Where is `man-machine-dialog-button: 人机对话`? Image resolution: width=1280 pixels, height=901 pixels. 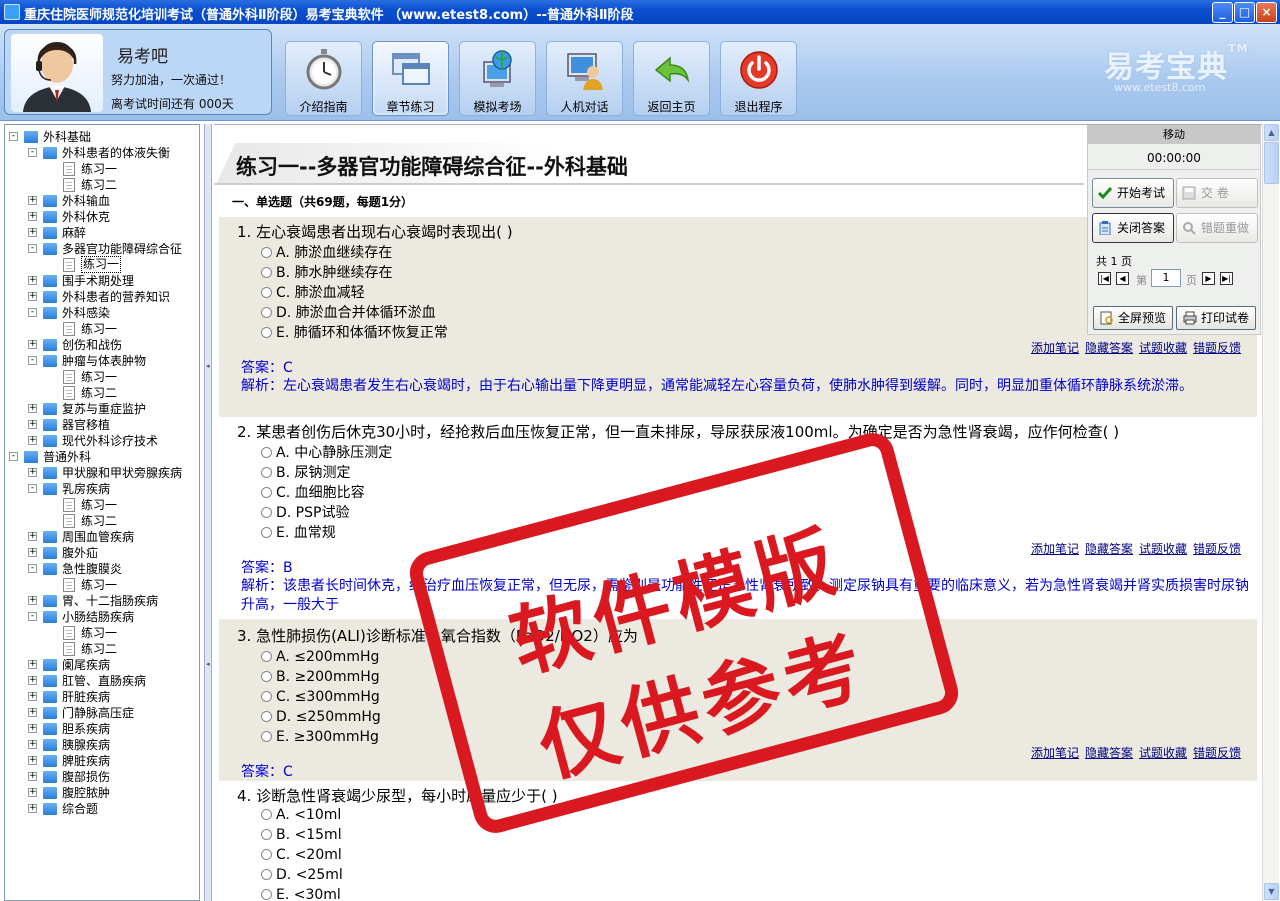
man-machine-dialog-button: 人机对话 is located at coordinates (584, 78).